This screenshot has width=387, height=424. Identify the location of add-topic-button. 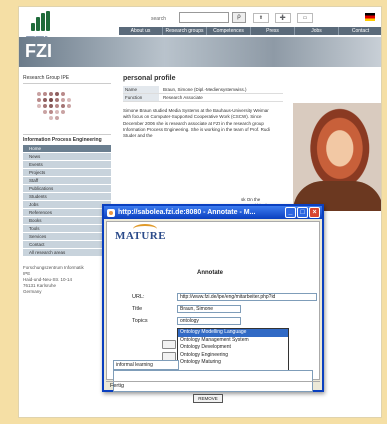
(169, 344).